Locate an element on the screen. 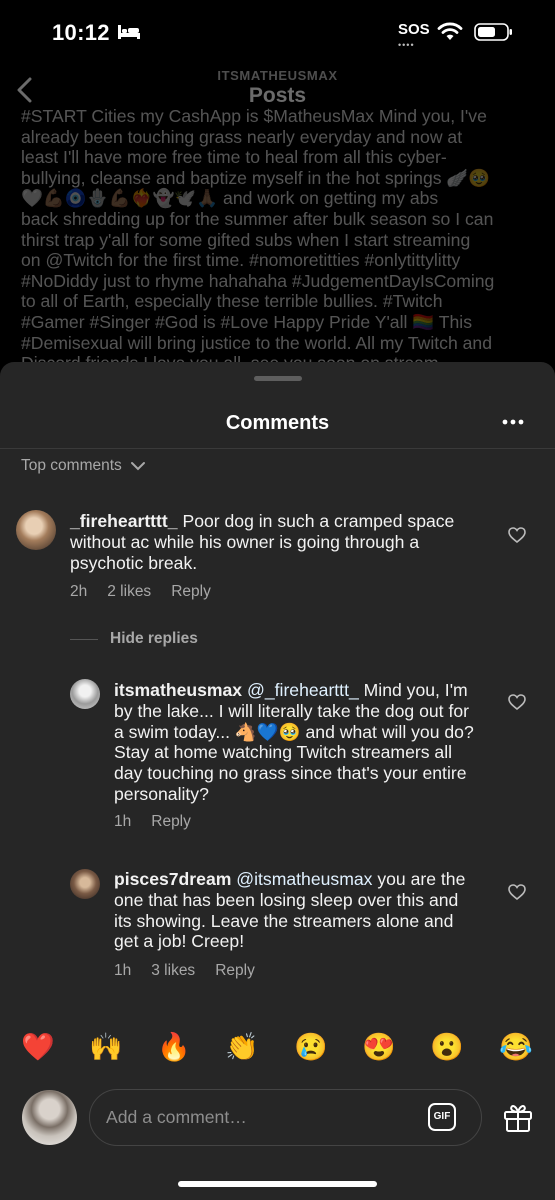 This screenshot has width=555, height=1200. reaction-laugh: 😂 is located at coordinates (516, 1047).